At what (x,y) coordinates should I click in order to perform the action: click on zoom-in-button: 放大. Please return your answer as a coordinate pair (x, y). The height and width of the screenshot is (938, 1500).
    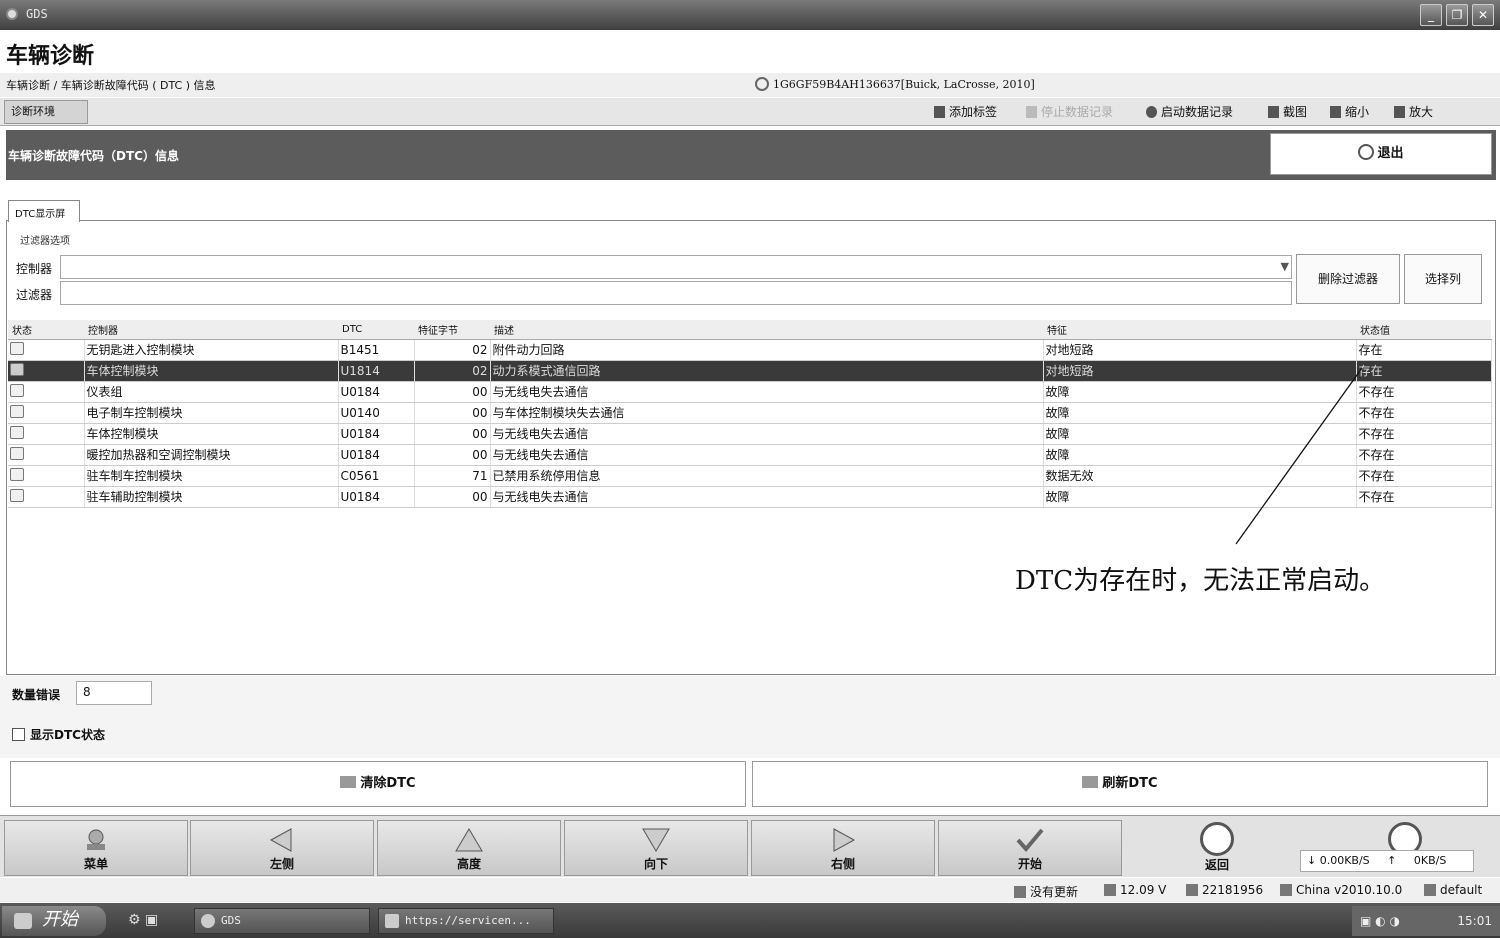
    Looking at the image, I should click on (1413, 111).